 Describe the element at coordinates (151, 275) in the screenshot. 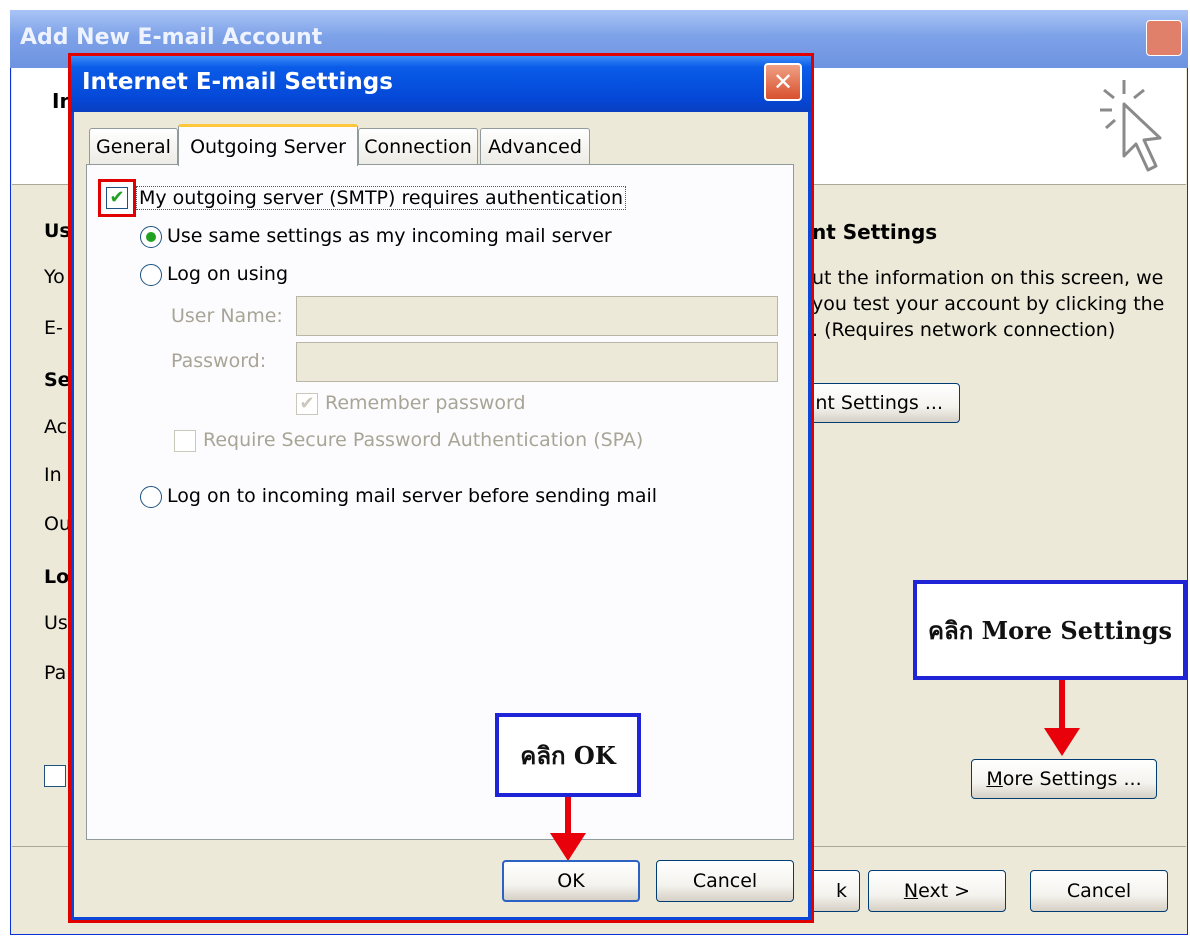

I see `log-on-using-radio` at that location.